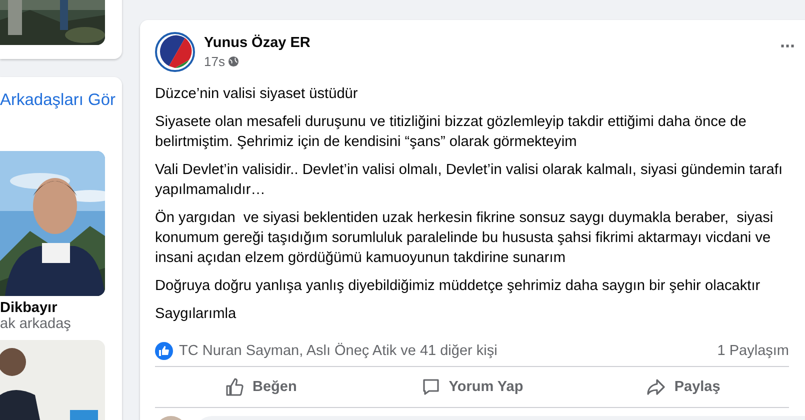 The image size is (805, 420). Describe the element at coordinates (164, 351) in the screenshot. I see `like-reaction-icon` at that location.